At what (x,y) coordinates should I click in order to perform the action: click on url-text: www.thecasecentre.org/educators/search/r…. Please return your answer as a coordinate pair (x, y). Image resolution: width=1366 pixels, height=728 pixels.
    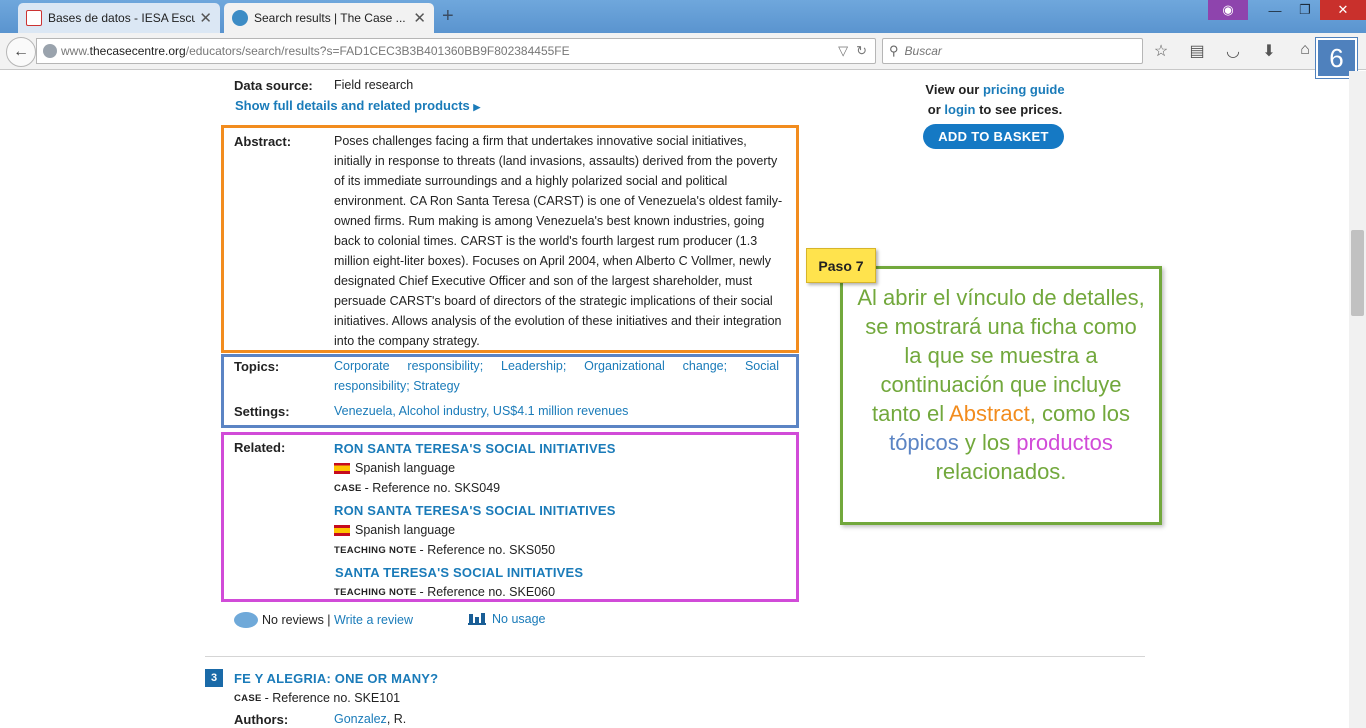
    Looking at the image, I should click on (315, 51).